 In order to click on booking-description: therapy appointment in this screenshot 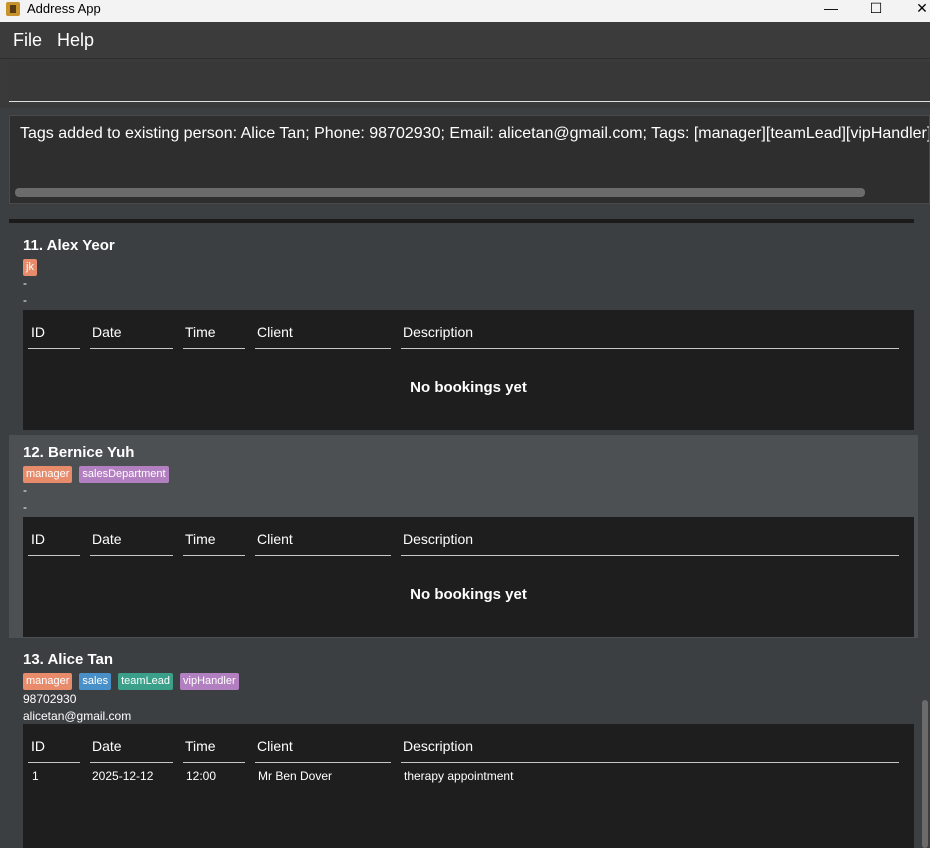, I will do `click(458, 776)`.